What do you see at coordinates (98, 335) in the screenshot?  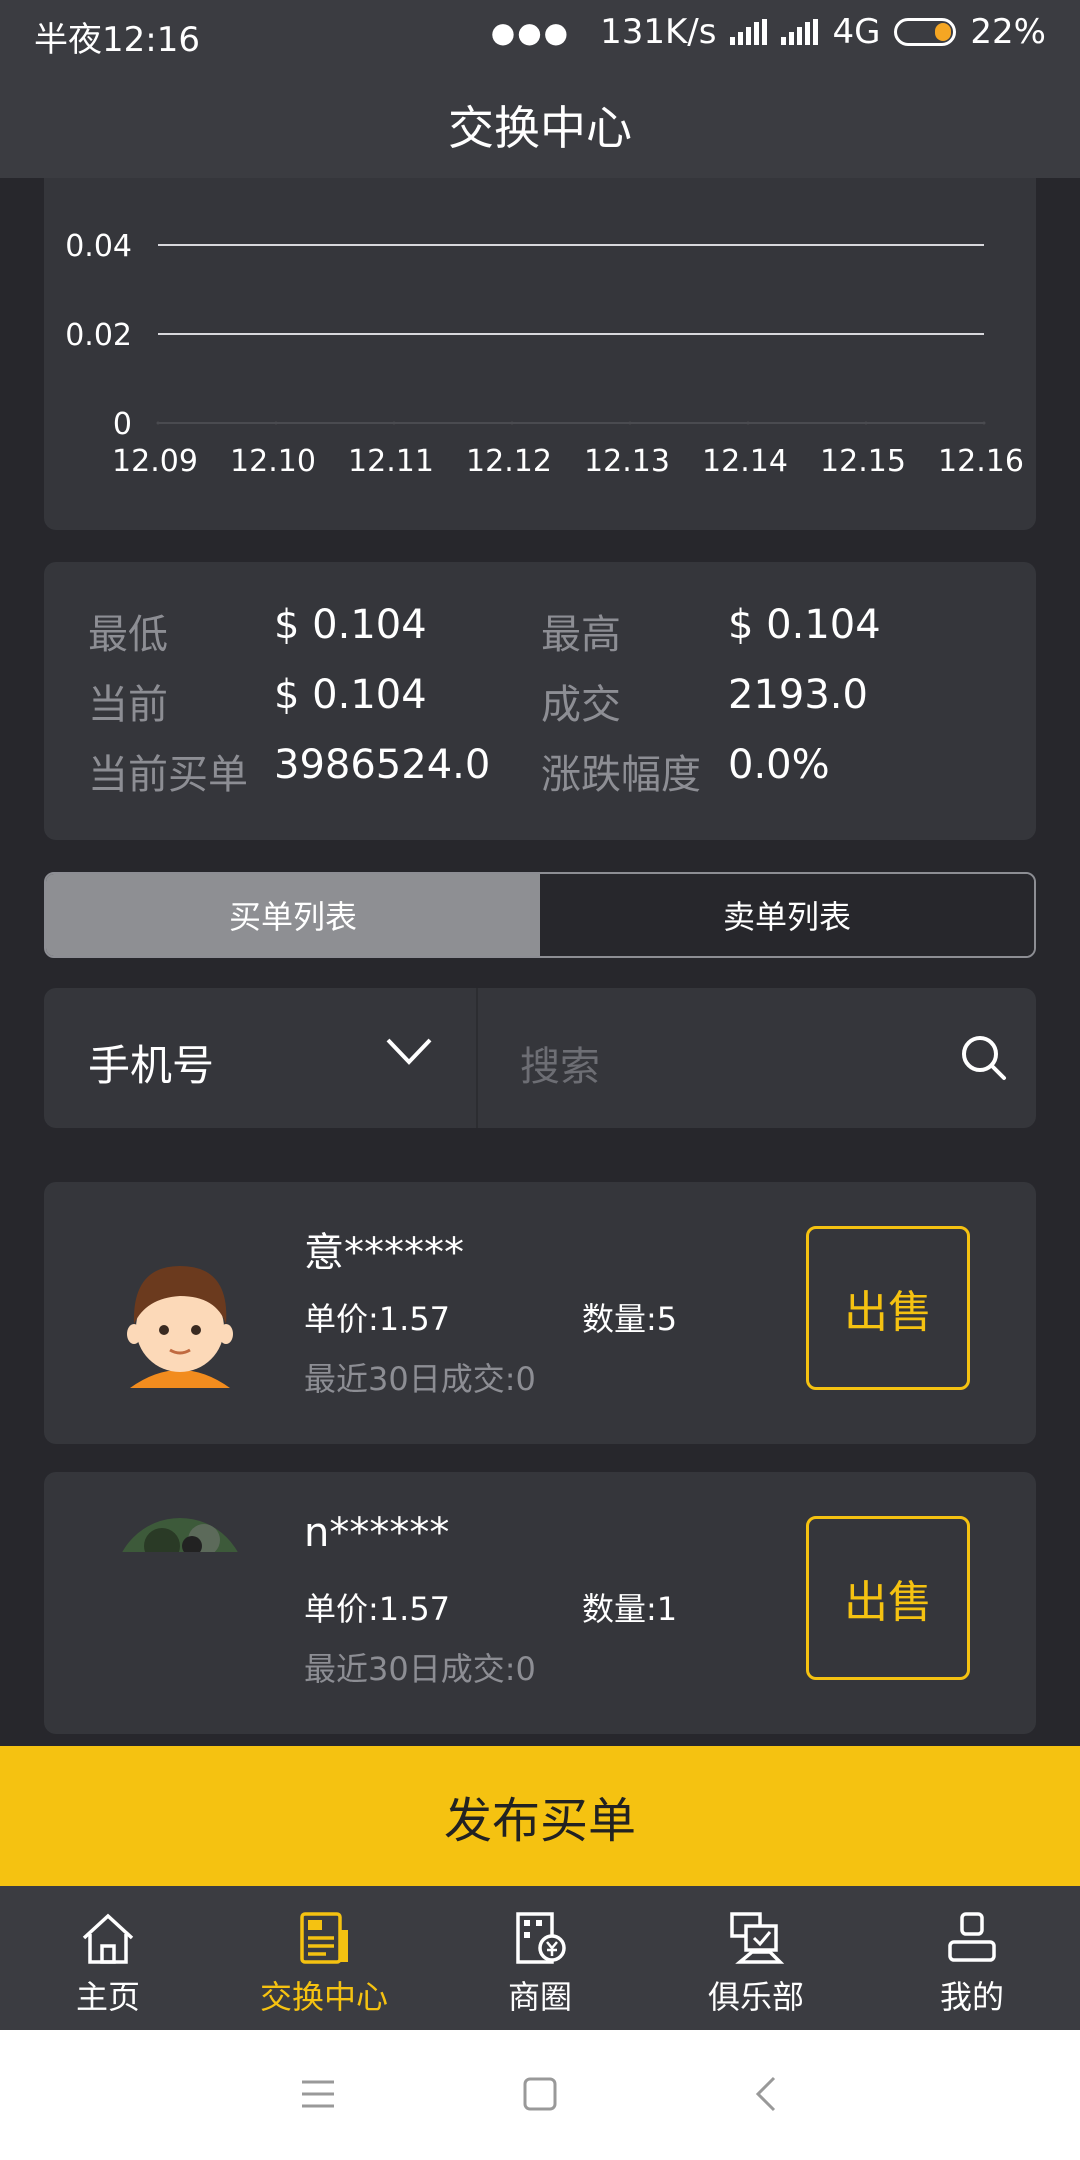 I see `y-tick-label: 0.02` at bounding box center [98, 335].